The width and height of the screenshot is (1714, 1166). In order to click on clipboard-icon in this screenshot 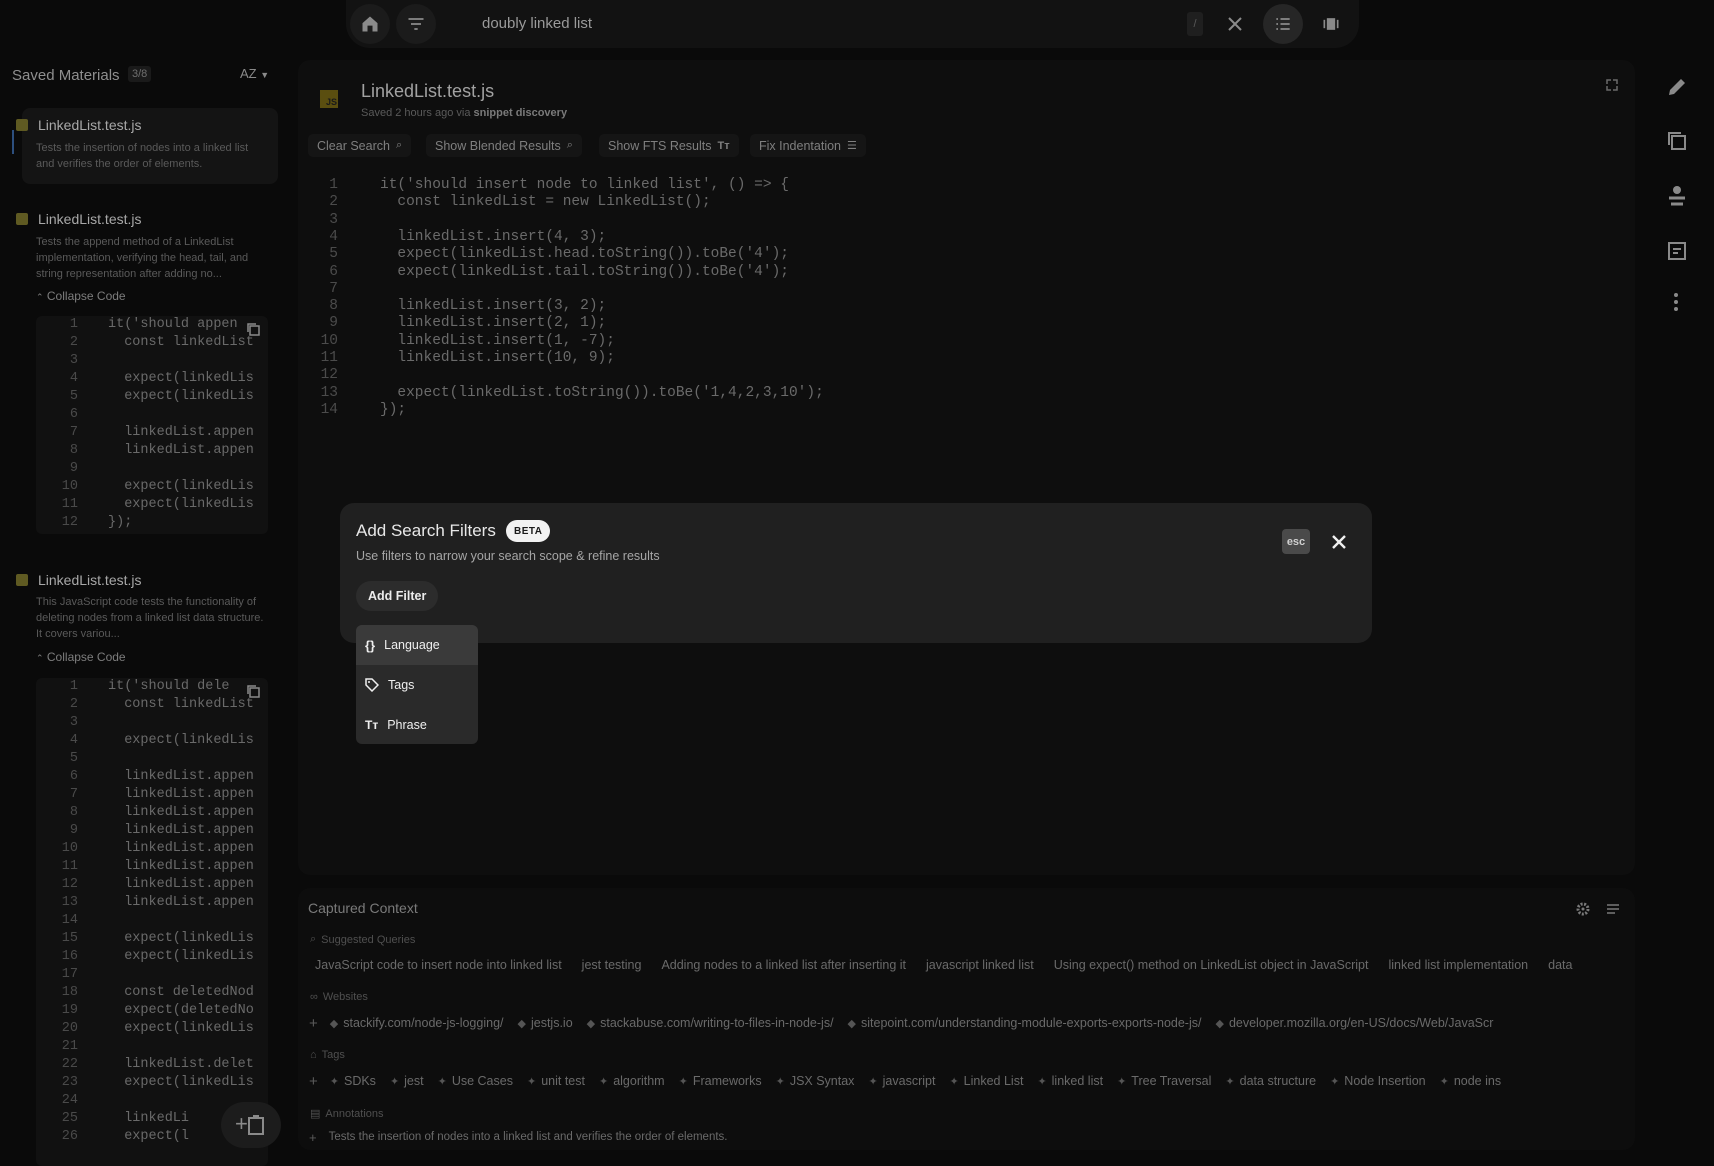, I will do `click(256, 1125)`.